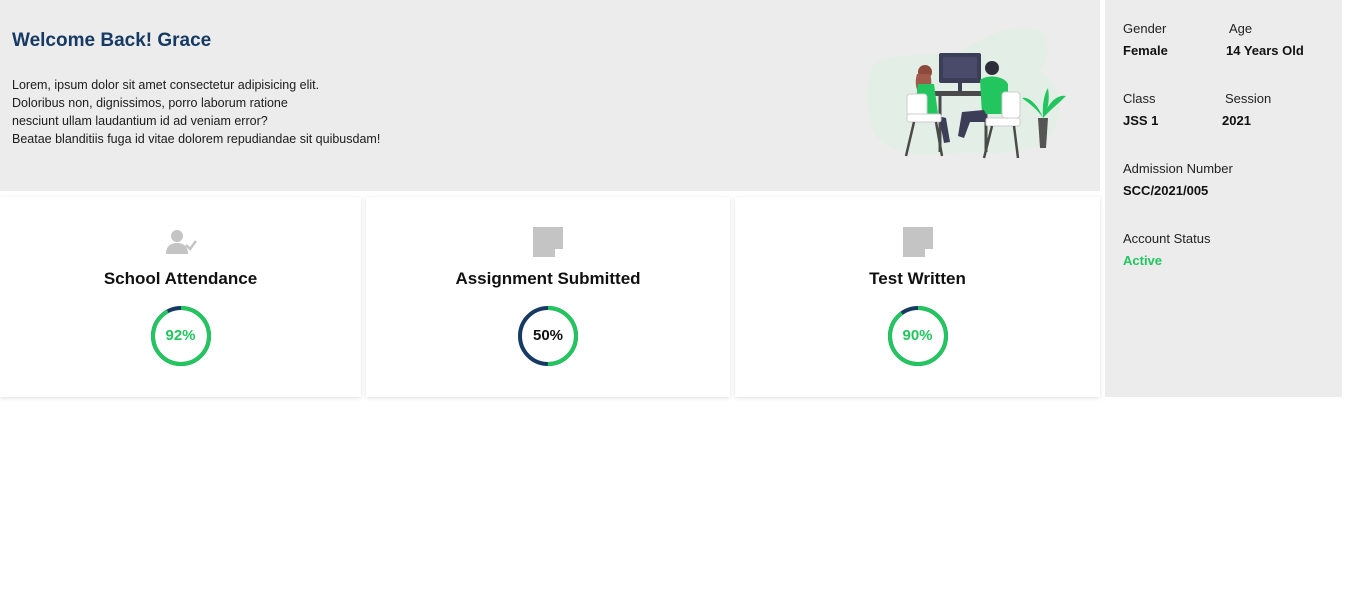 This screenshot has width=1351, height=601. I want to click on progress-percent: 90%, so click(917, 335).